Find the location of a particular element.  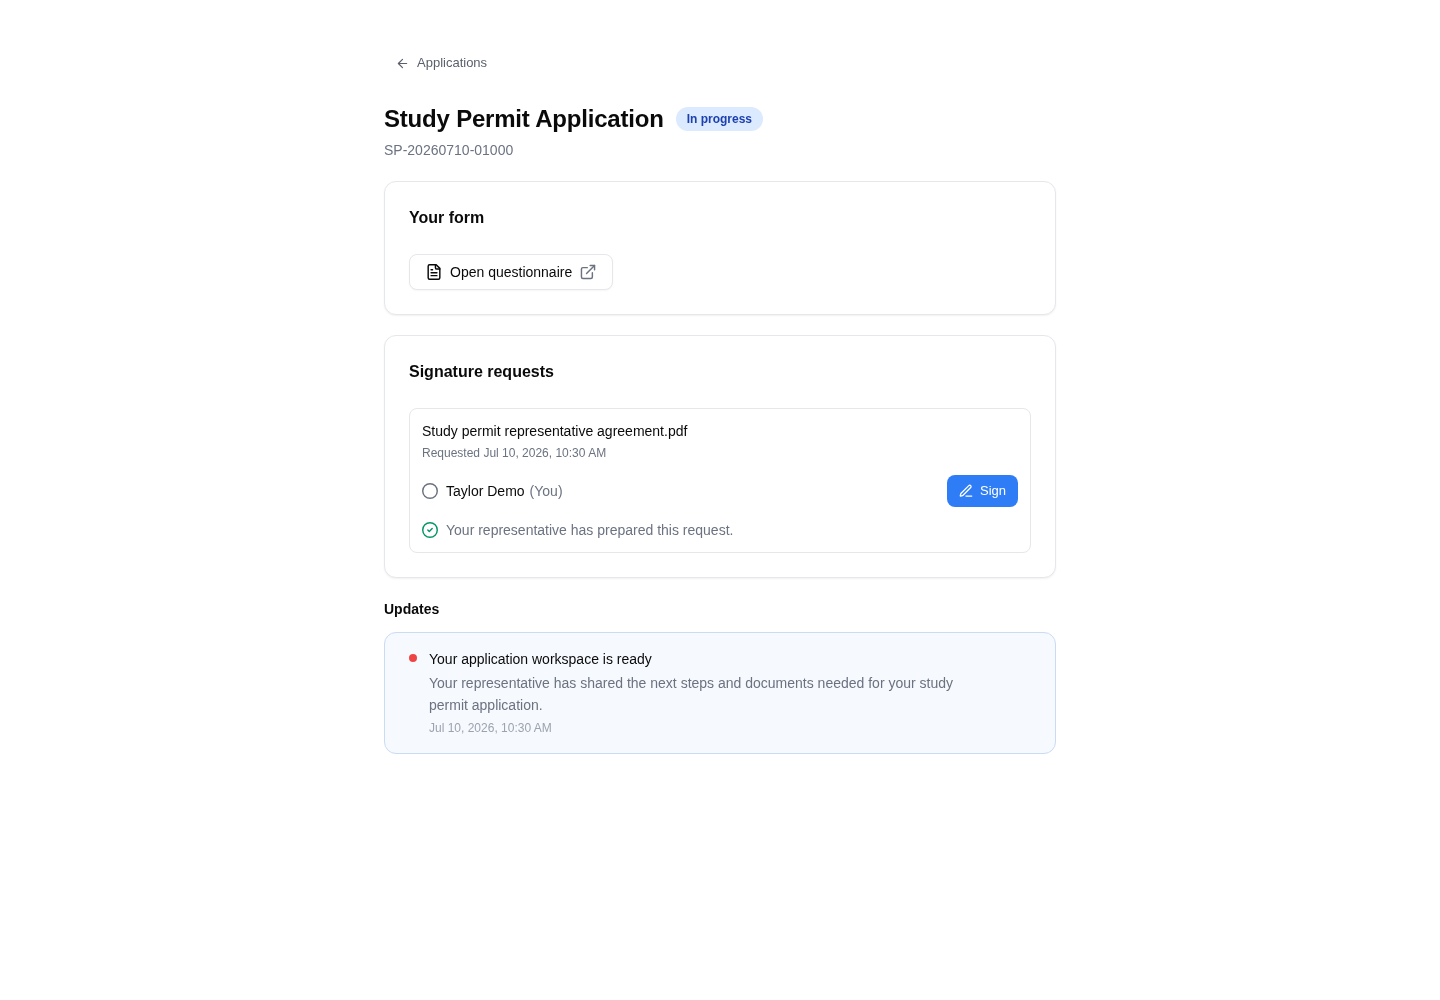

requested-date: Requested Jul 10, 2026, 10:30 AM is located at coordinates (515, 452).